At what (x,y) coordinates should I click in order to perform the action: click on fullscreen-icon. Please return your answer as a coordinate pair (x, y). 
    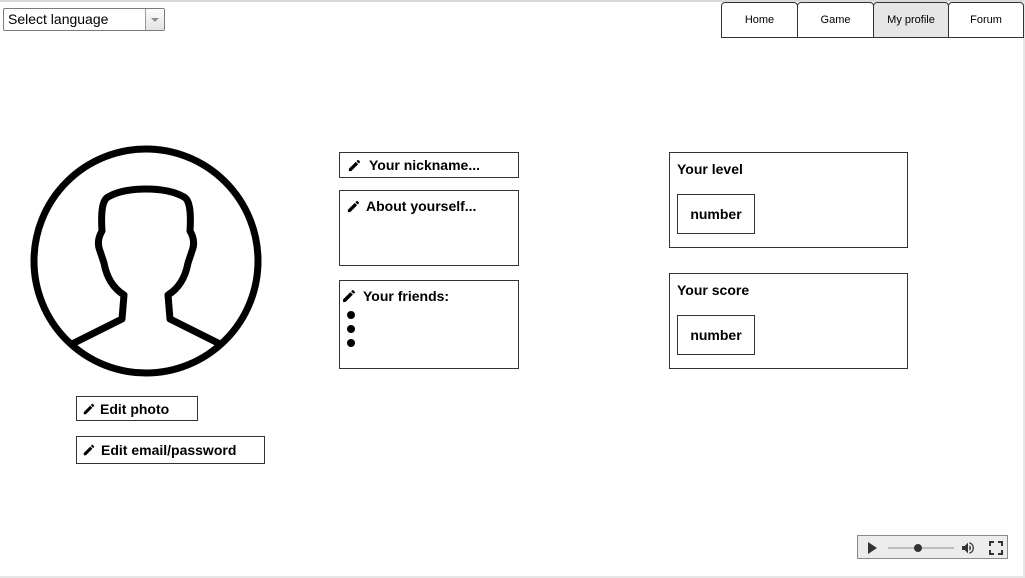
    Looking at the image, I should click on (996, 548).